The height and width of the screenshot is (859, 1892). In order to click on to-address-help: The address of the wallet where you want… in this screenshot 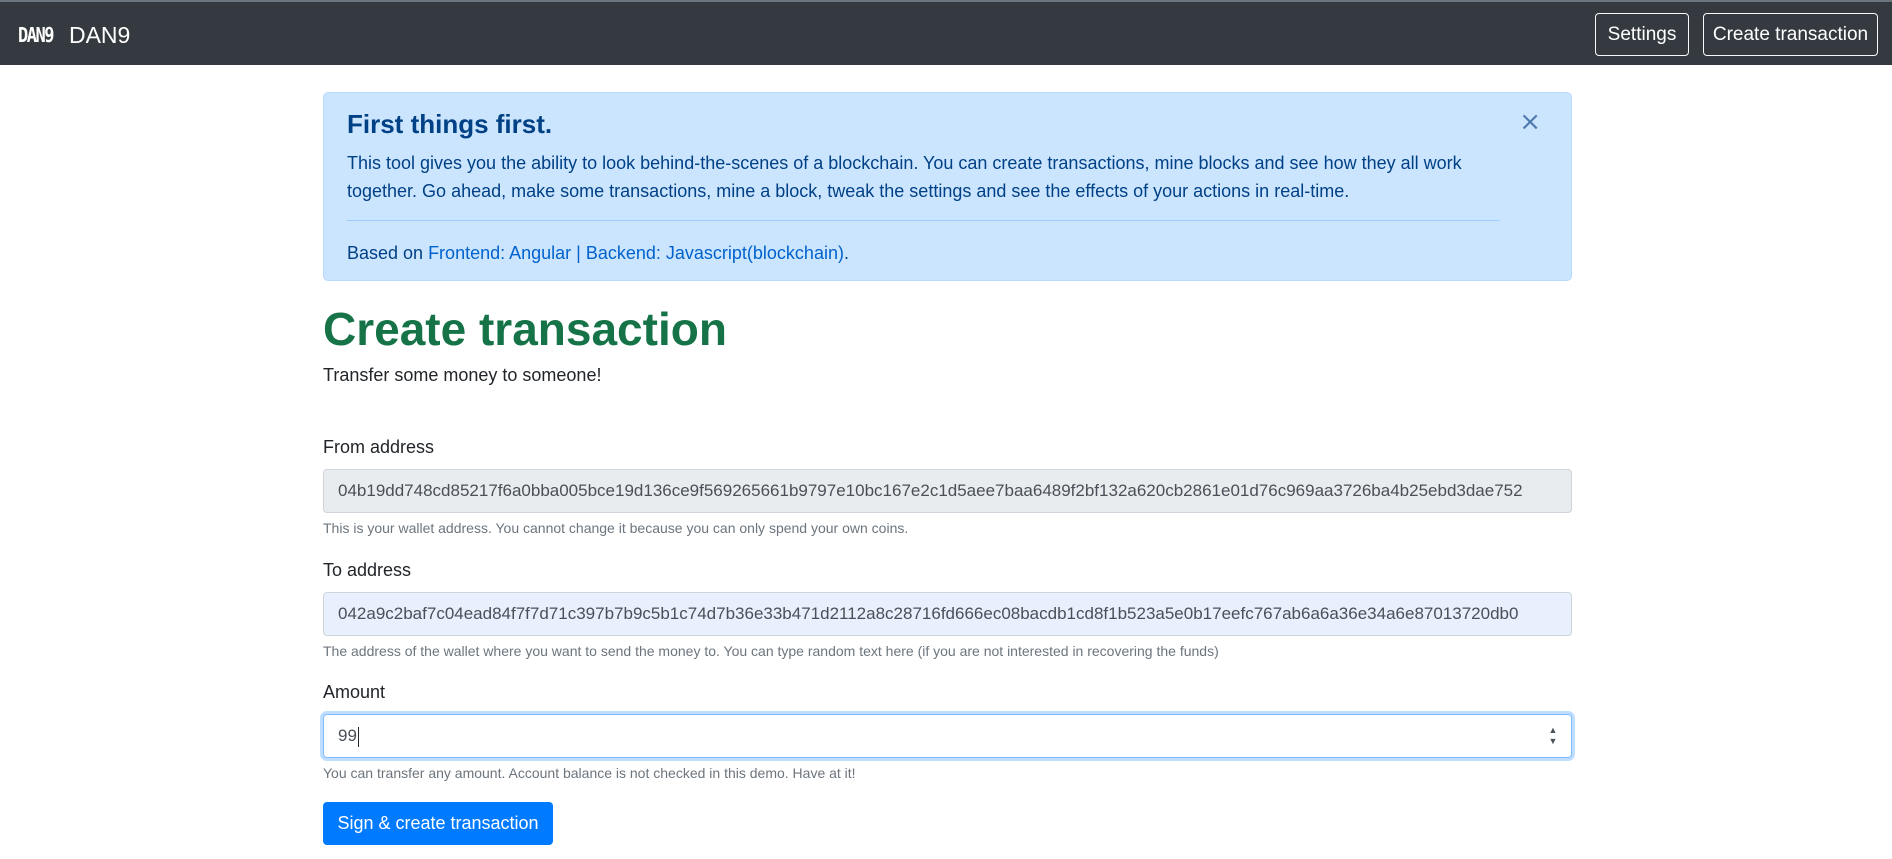, I will do `click(771, 651)`.